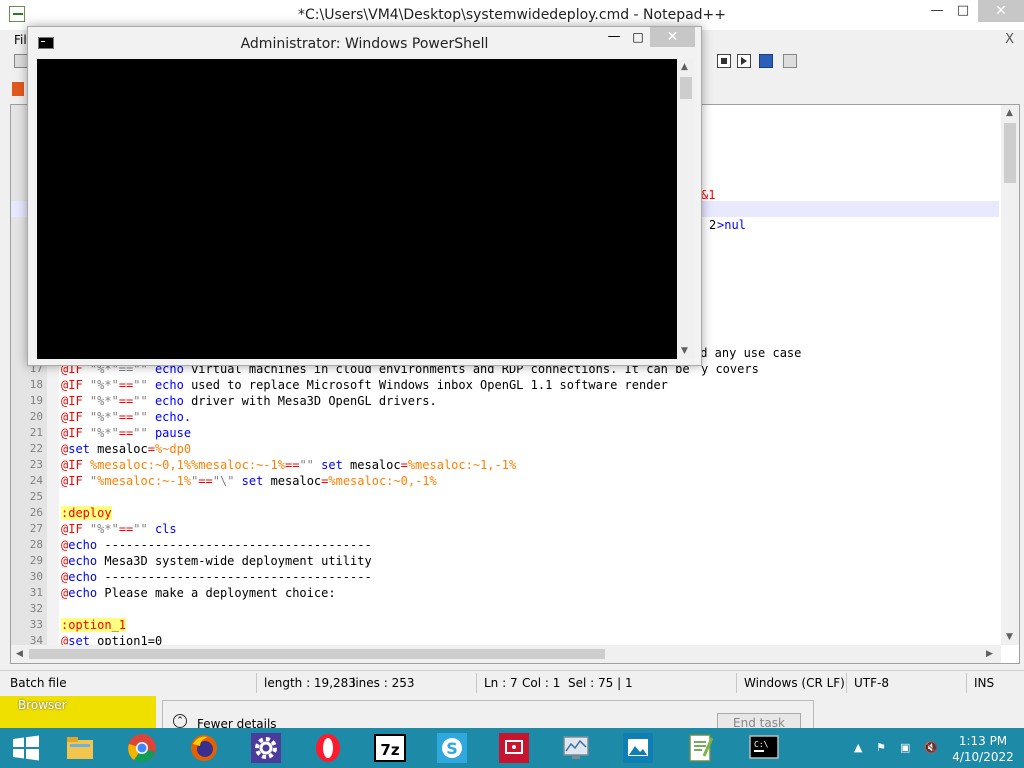 The width and height of the screenshot is (1024, 768). Describe the element at coordinates (731, 225) in the screenshot. I see `code-fragment: >nul` at that location.